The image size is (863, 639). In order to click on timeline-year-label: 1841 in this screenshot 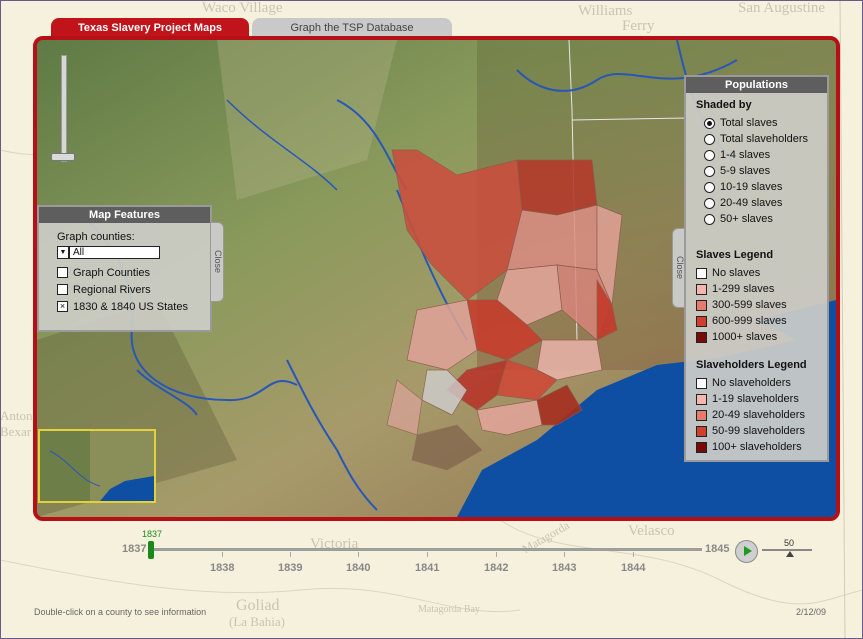, I will do `click(427, 568)`.